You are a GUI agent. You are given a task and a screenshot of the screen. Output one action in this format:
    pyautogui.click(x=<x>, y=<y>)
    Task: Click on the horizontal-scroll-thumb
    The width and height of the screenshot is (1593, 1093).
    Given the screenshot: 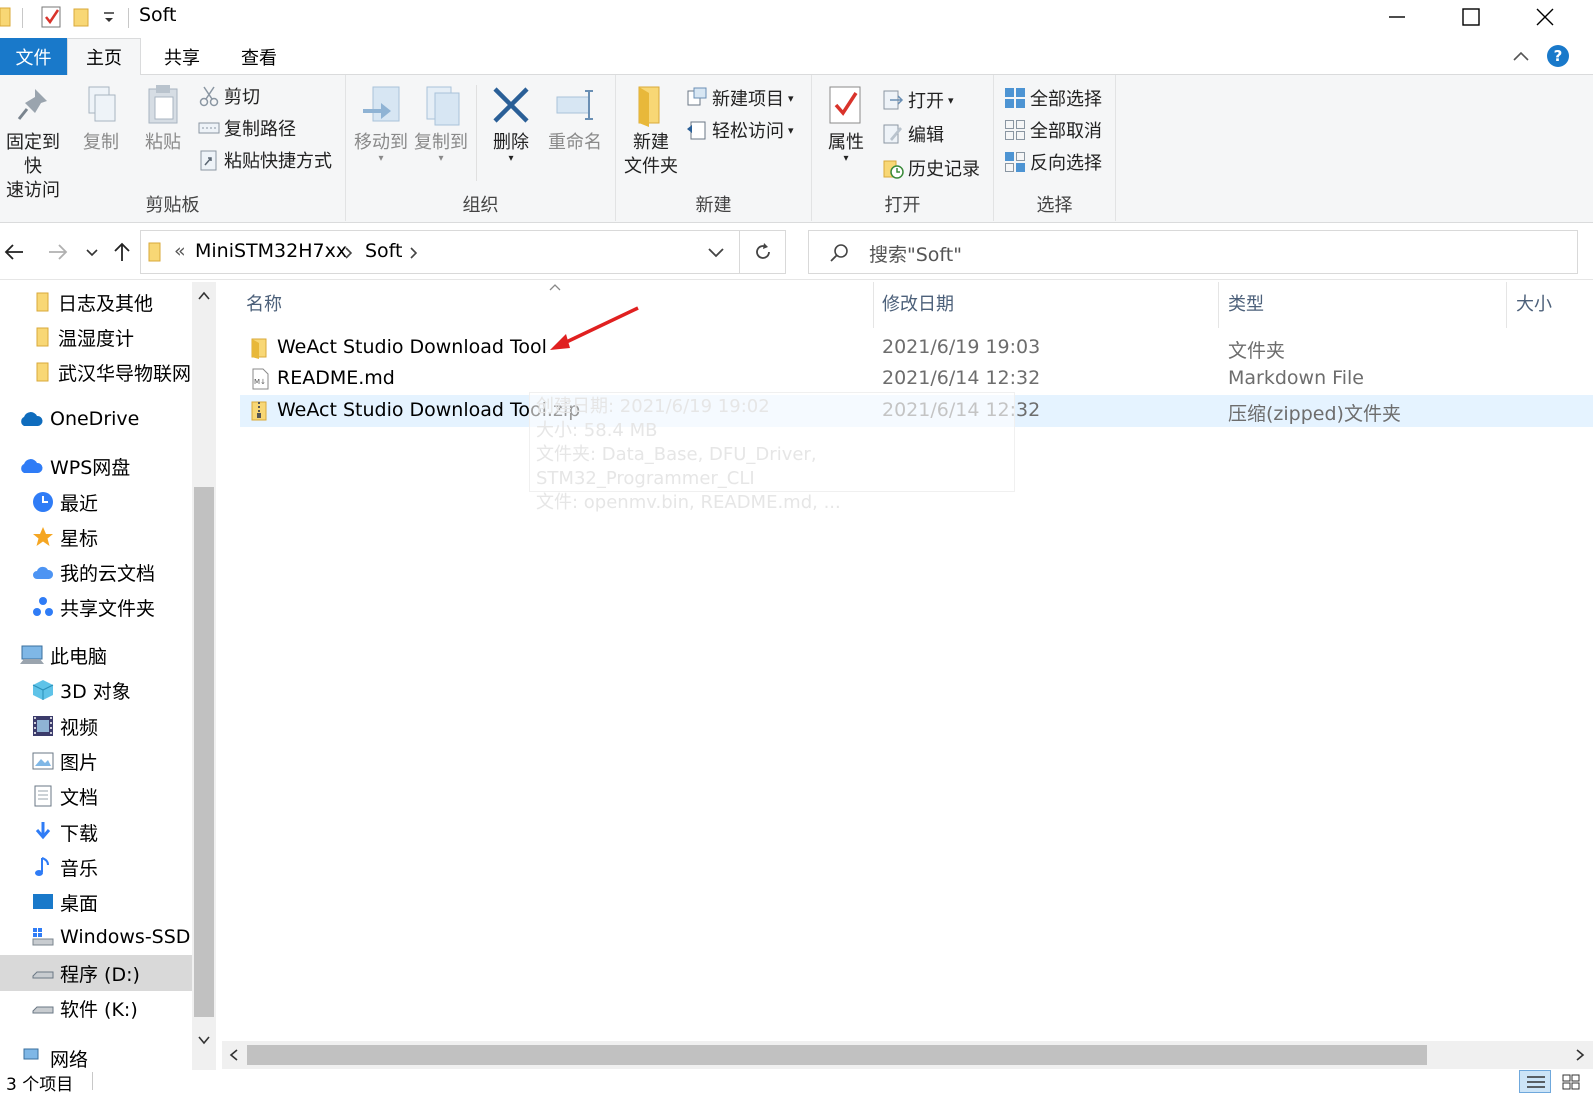 What is the action you would take?
    pyautogui.click(x=837, y=1055)
    